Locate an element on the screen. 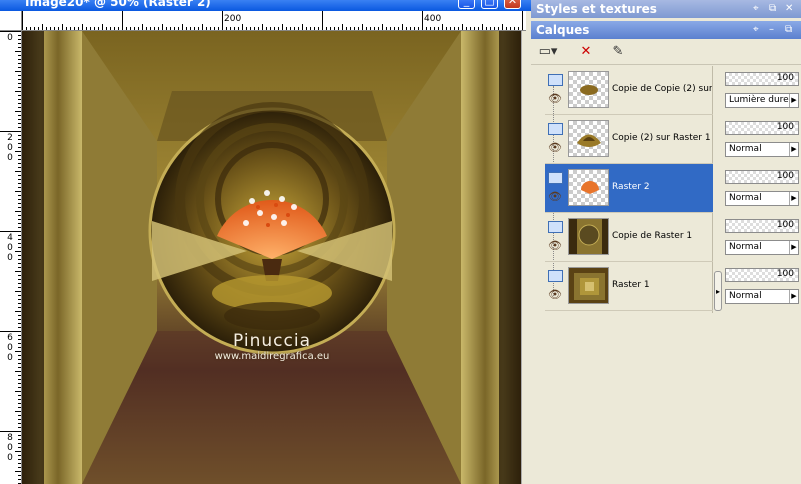 The height and width of the screenshot is (484, 801). close-button: ✕ is located at coordinates (512, 4).